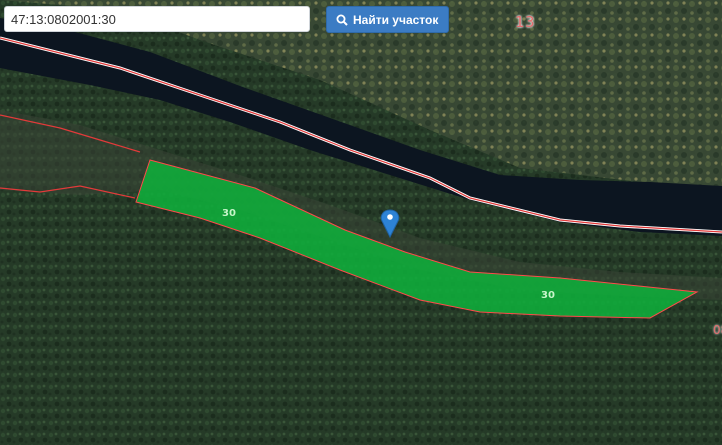 This screenshot has height=445, width=722. I want to click on find-parcel-button: Найти участок, so click(388, 19).